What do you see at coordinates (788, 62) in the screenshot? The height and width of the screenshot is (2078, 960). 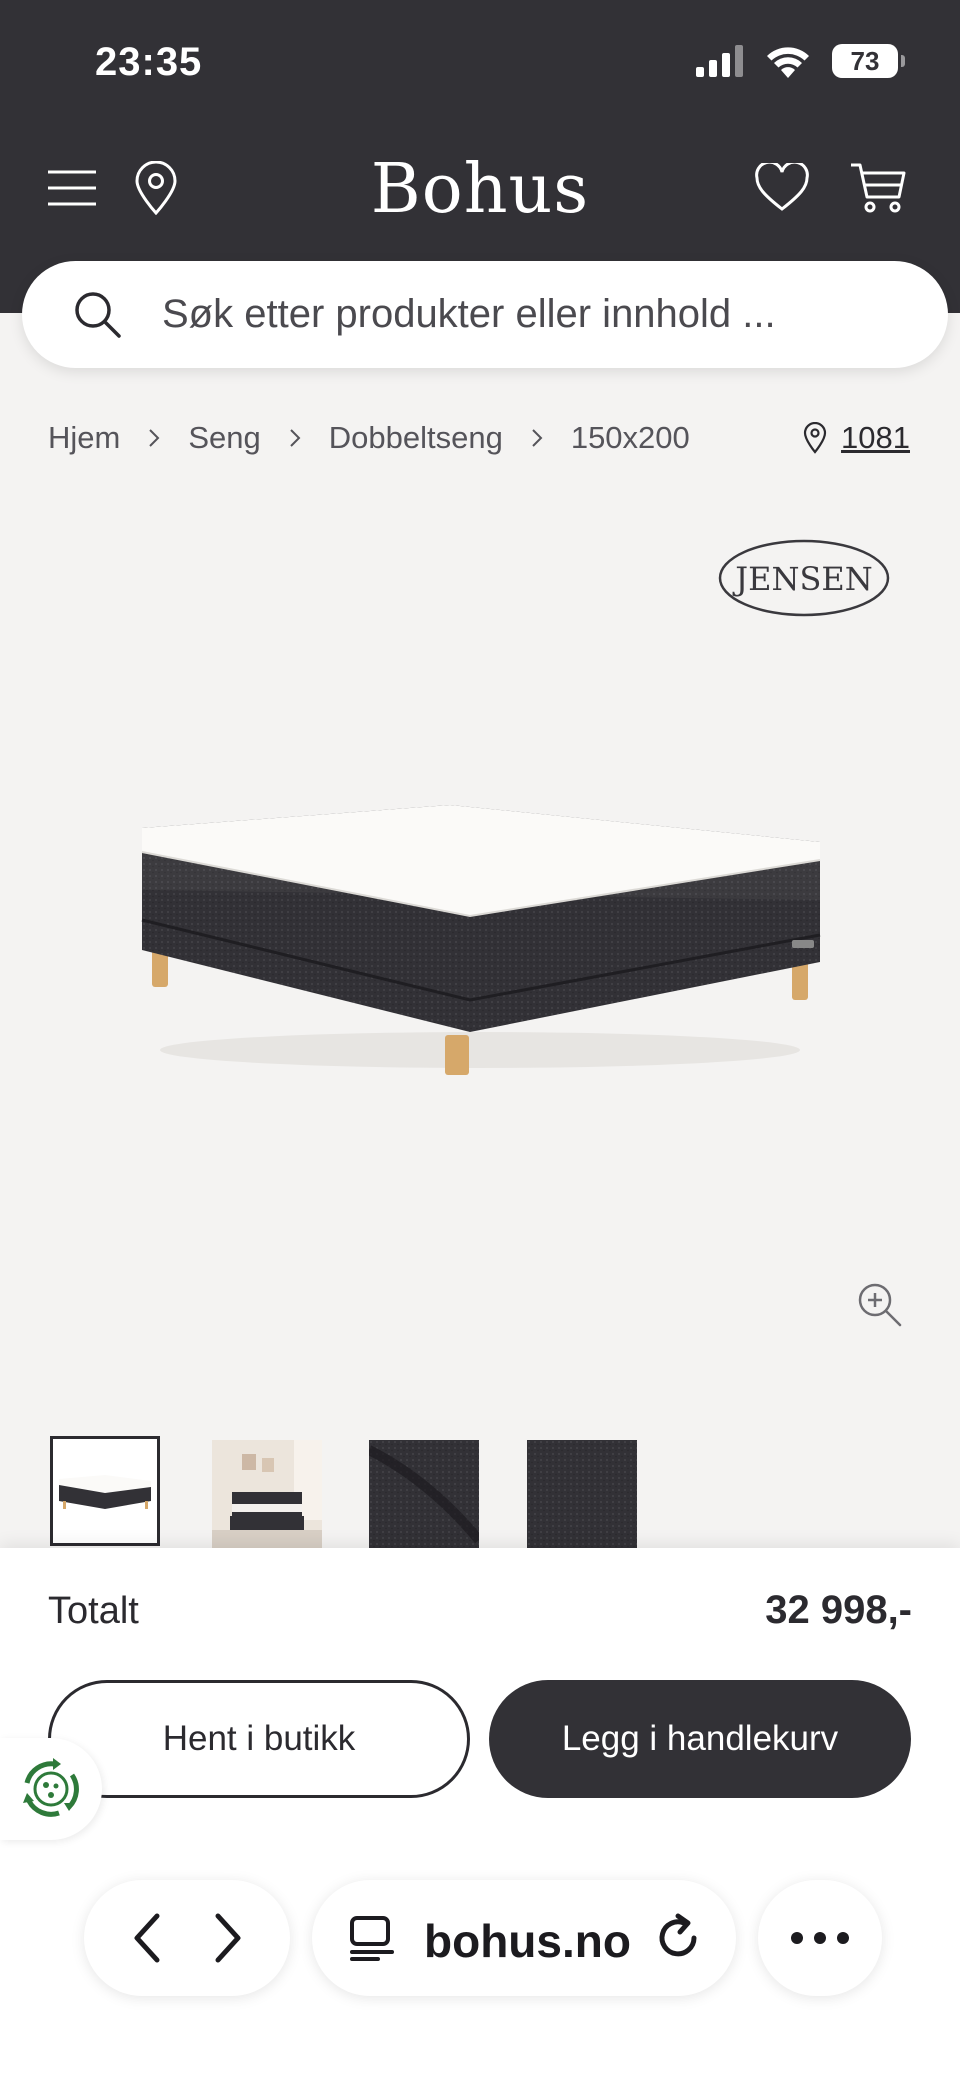 I see `wifi-icon` at bounding box center [788, 62].